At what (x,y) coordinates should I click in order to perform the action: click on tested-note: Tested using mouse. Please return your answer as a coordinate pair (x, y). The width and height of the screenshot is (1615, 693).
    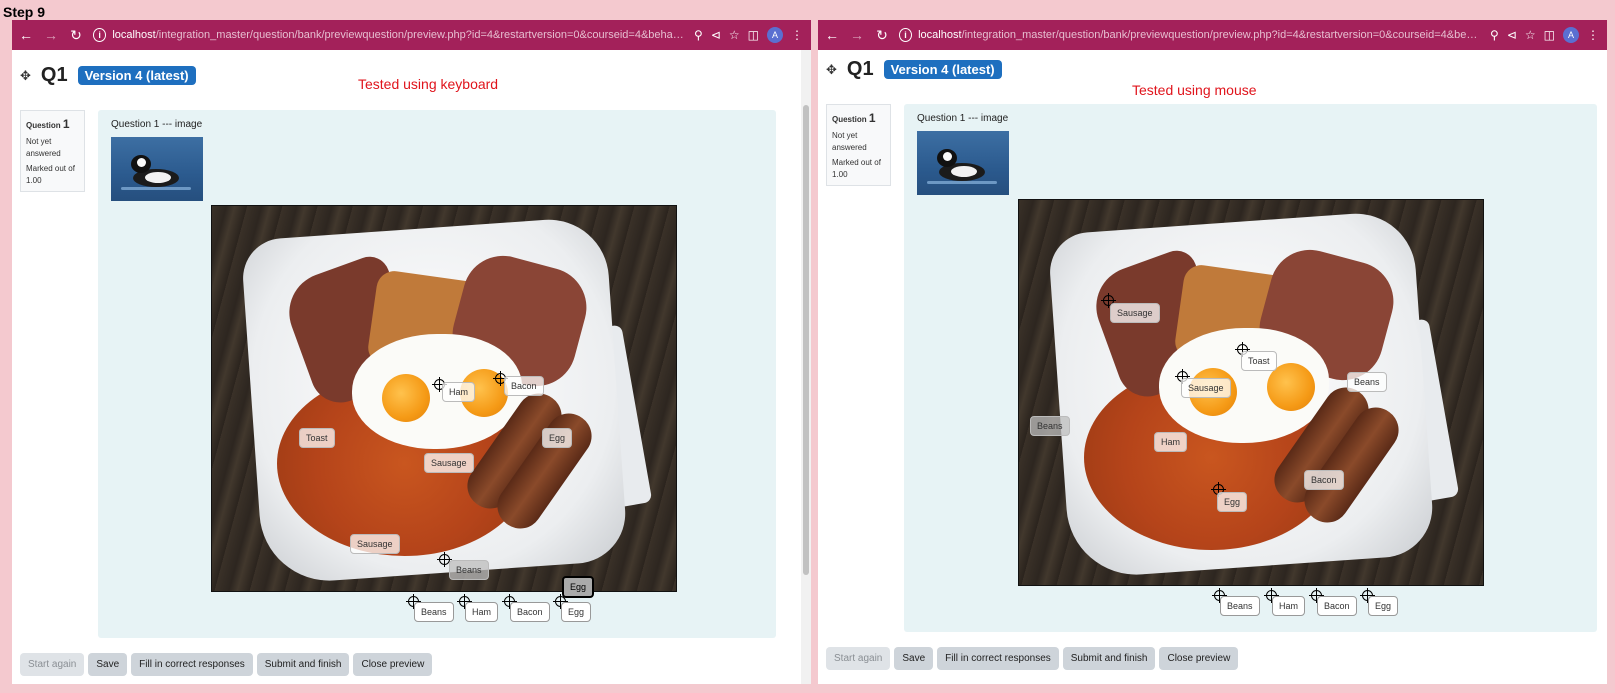
    Looking at the image, I should click on (1194, 90).